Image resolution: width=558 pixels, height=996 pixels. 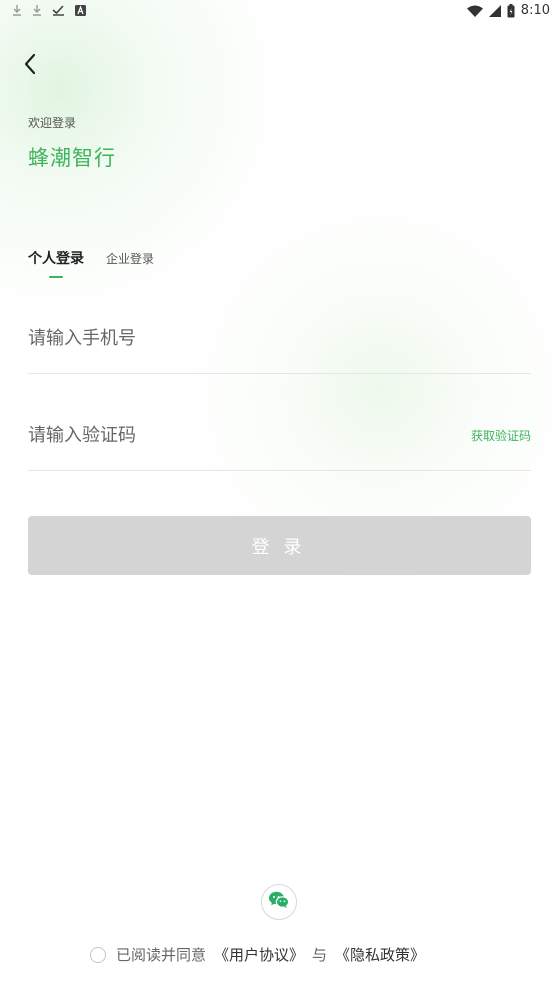 What do you see at coordinates (58, 10) in the screenshot?
I see `check-icon` at bounding box center [58, 10].